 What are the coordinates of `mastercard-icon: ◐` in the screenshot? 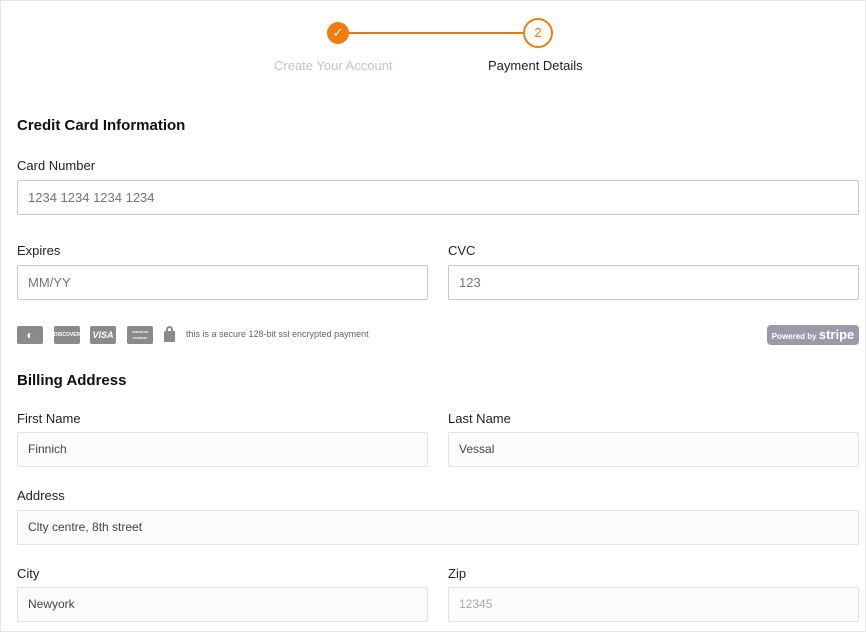 It's located at (30, 335).